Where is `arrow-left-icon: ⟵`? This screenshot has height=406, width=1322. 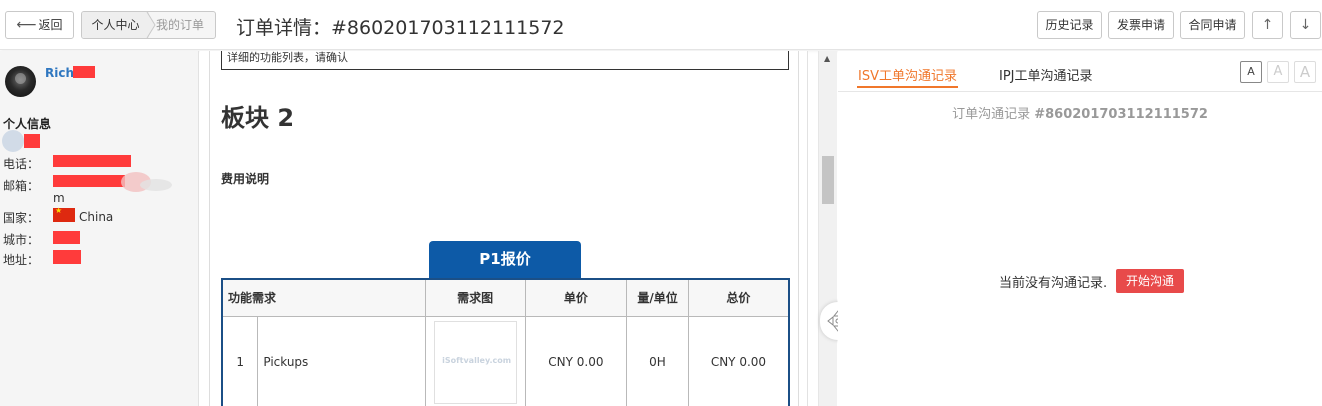 arrow-left-icon: ⟵ is located at coordinates (26, 25).